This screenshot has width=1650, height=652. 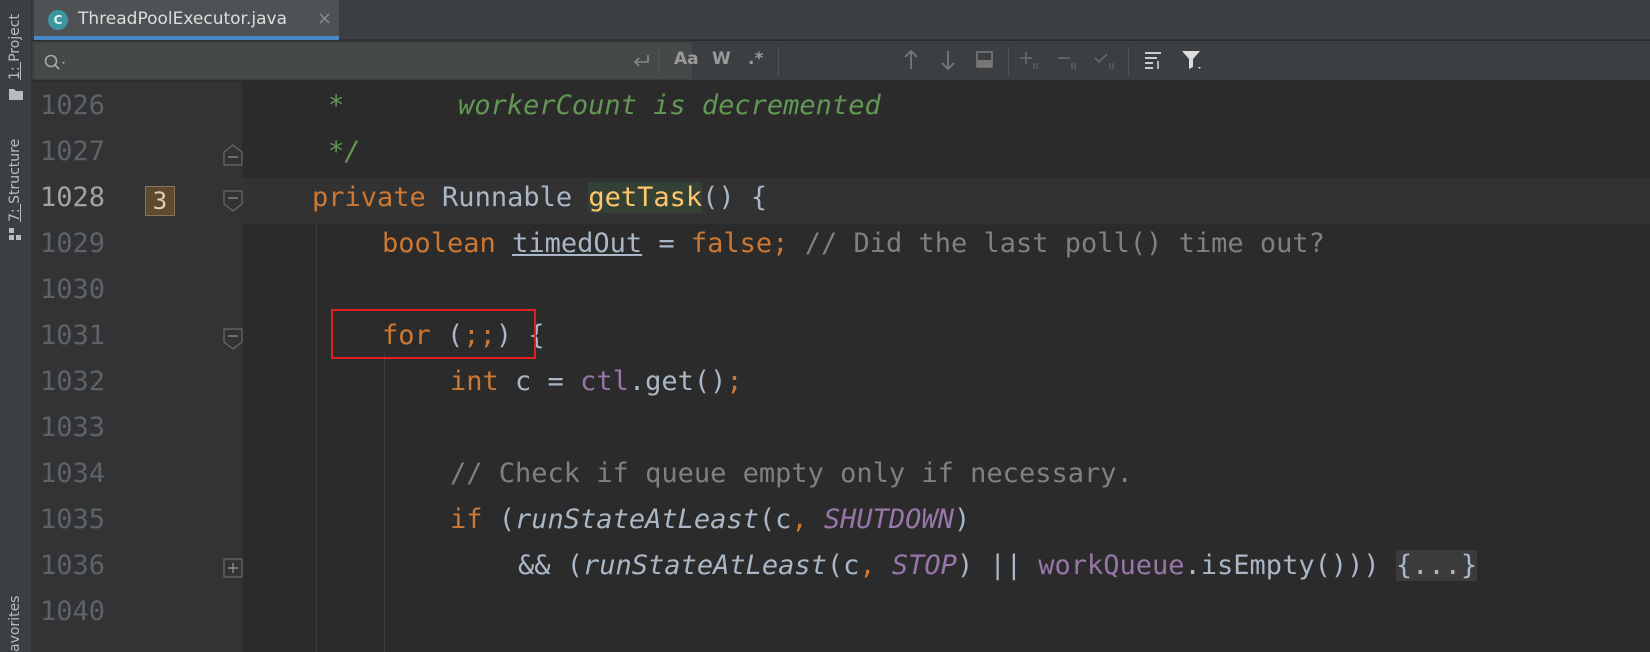 What do you see at coordinates (73, 335) in the screenshot?
I see `line-number: 1031` at bounding box center [73, 335].